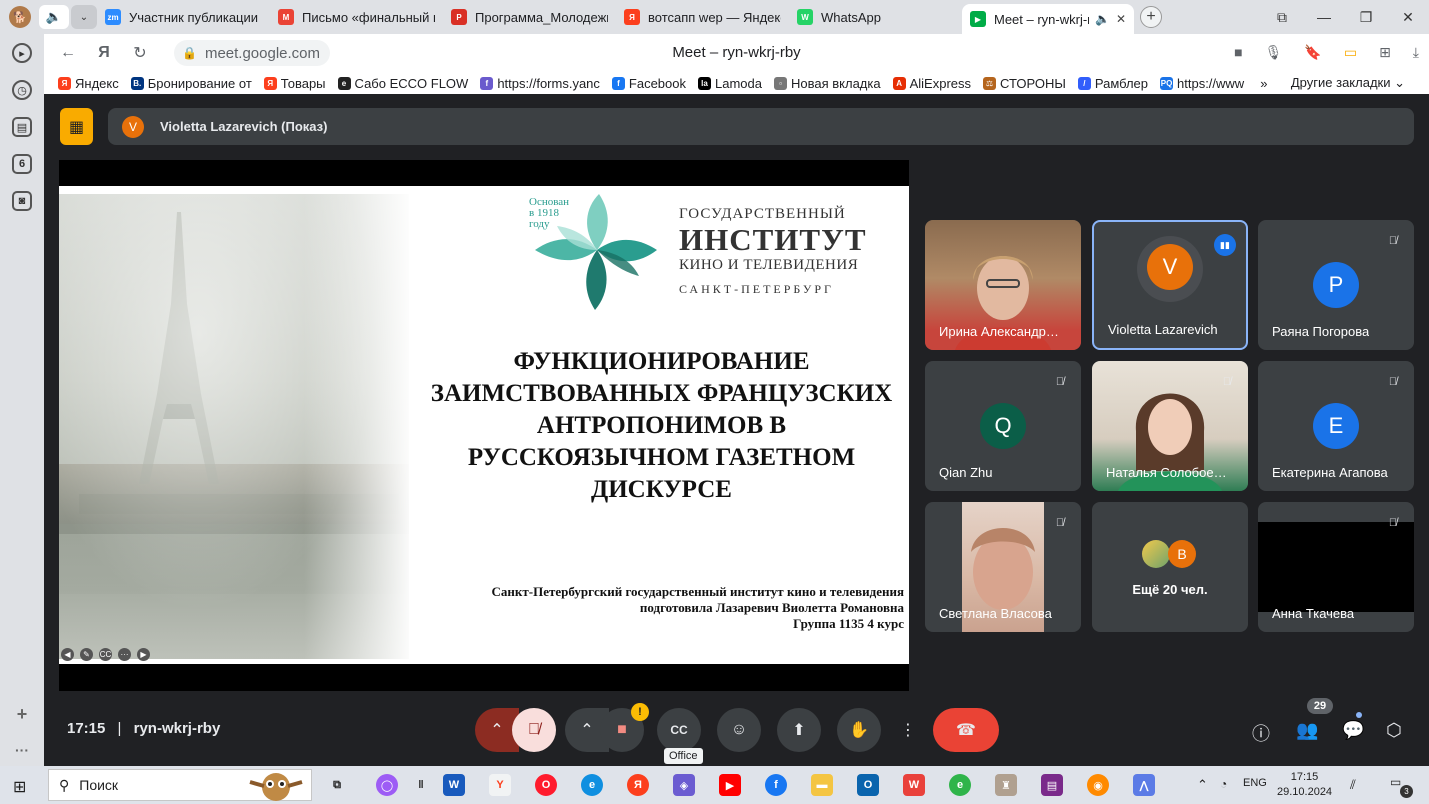 This screenshot has height=804, width=1429. Describe the element at coordinates (387, 785) in the screenshot. I see `alice-taskbar-icon: ◯` at that location.